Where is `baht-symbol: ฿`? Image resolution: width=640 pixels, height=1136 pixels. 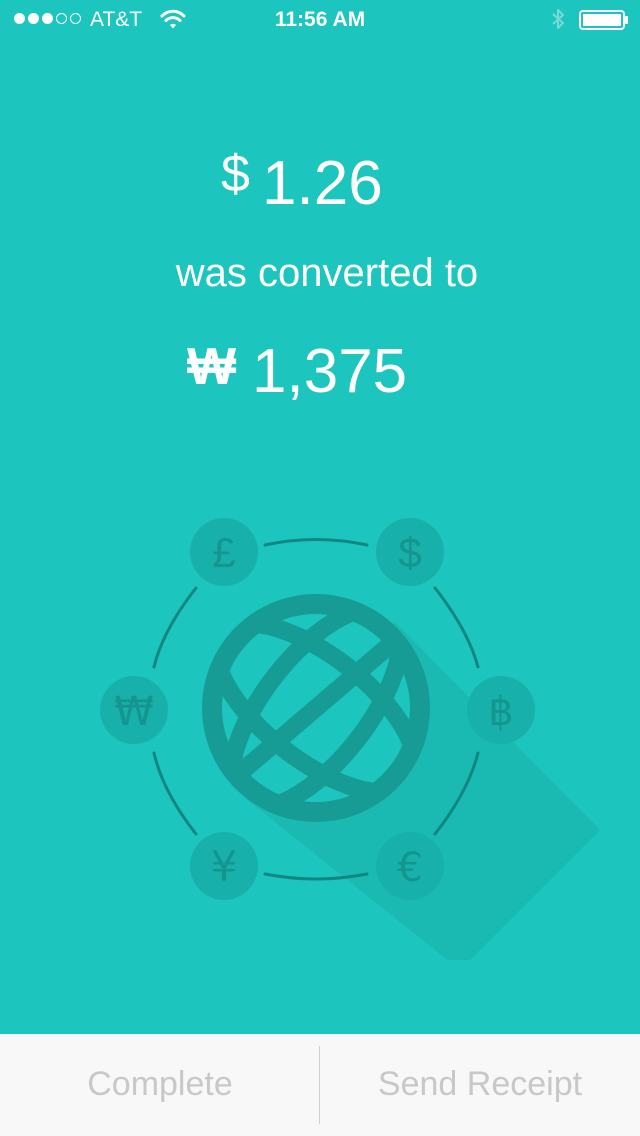
baht-symbol: ฿ is located at coordinates (500, 712).